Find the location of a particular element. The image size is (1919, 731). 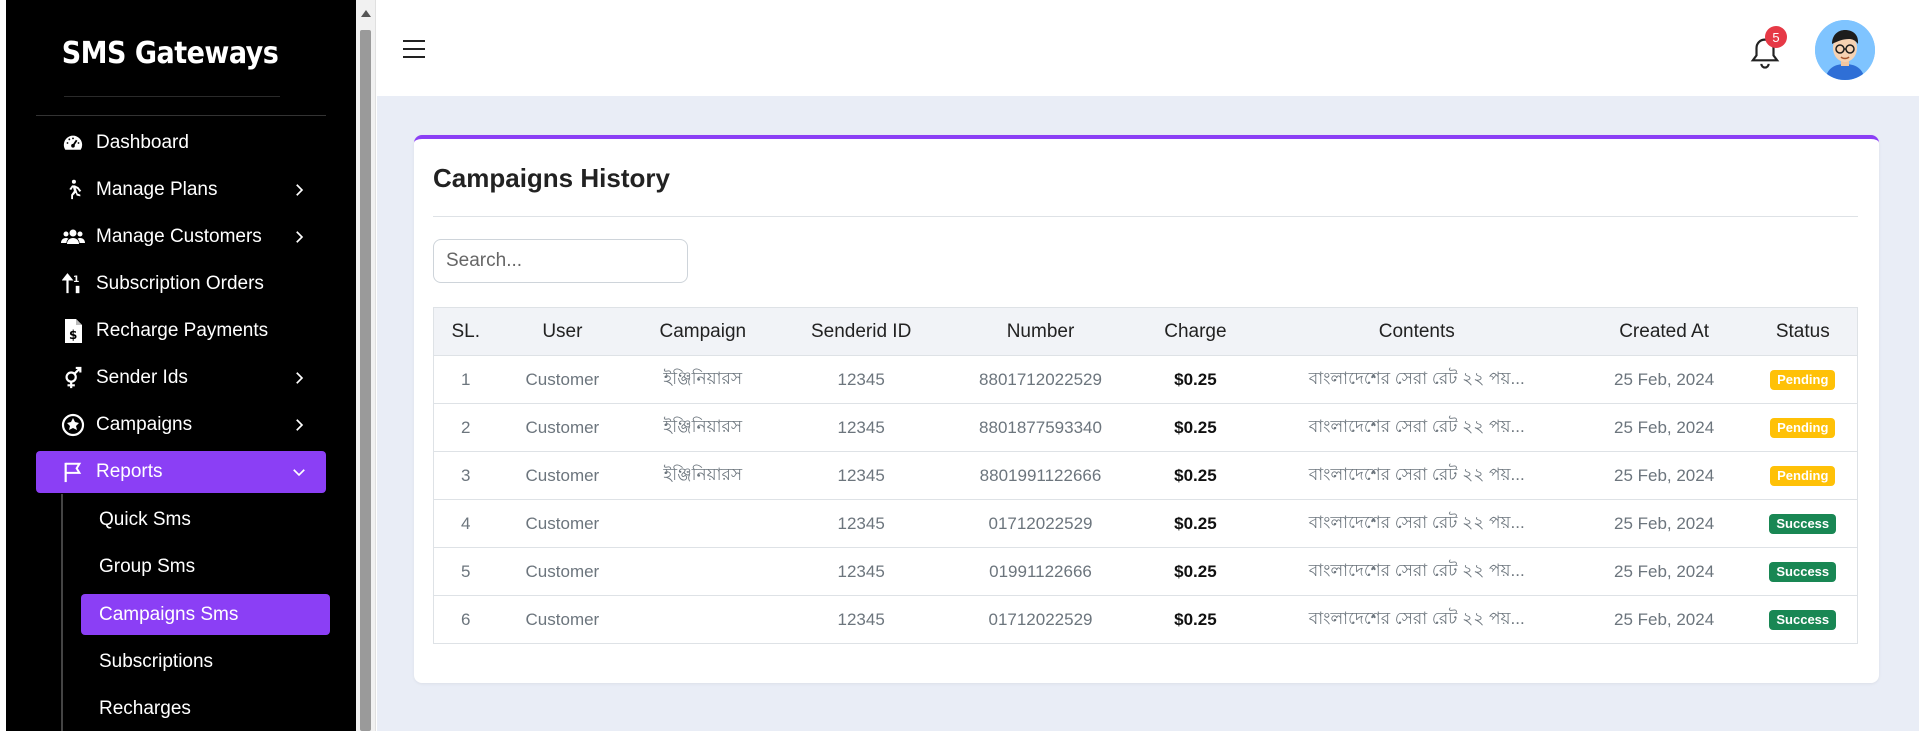

col-header-sl: SL. is located at coordinates (465, 331).